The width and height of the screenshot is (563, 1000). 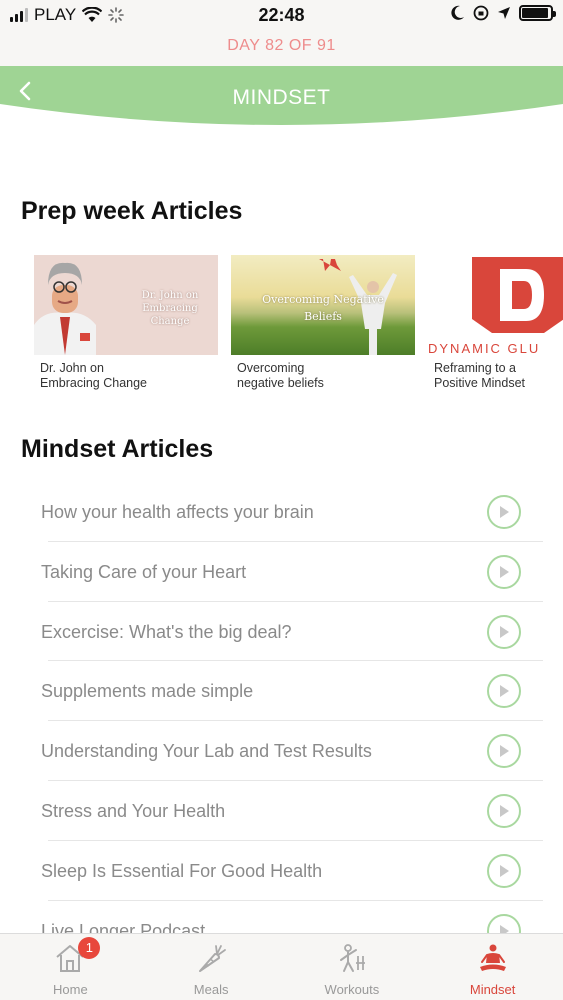 I want to click on home-icon-wrap: 1, so click(x=77, y=958).